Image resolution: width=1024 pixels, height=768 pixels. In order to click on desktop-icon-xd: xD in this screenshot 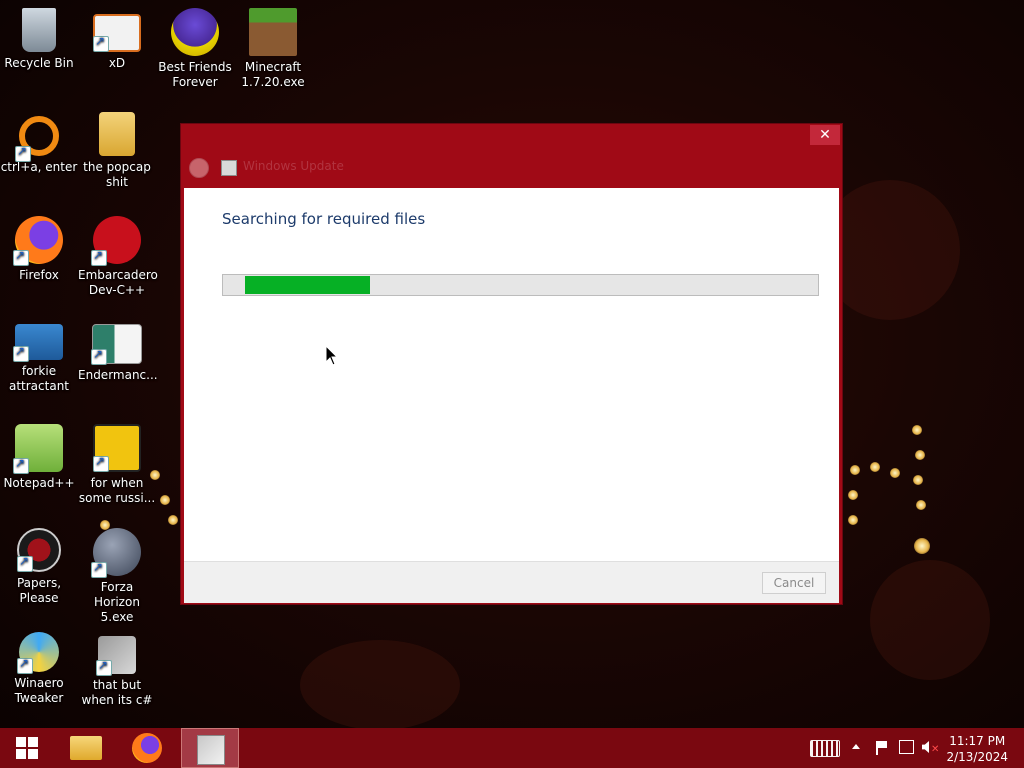, I will do `click(117, 39)`.